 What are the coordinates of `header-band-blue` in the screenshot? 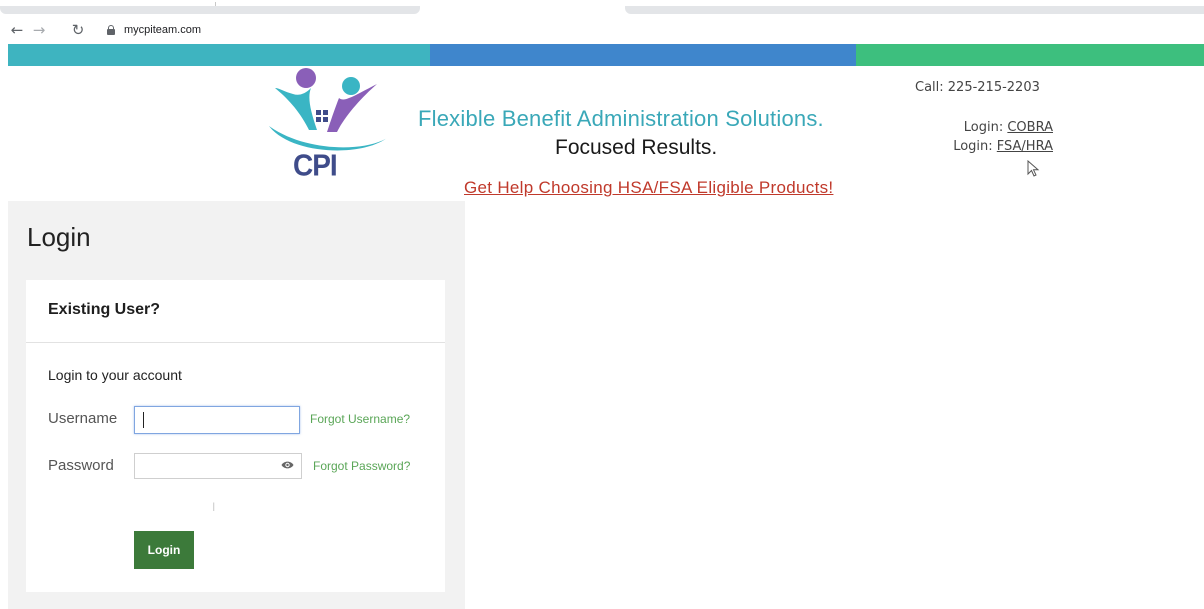 It's located at (643, 55).